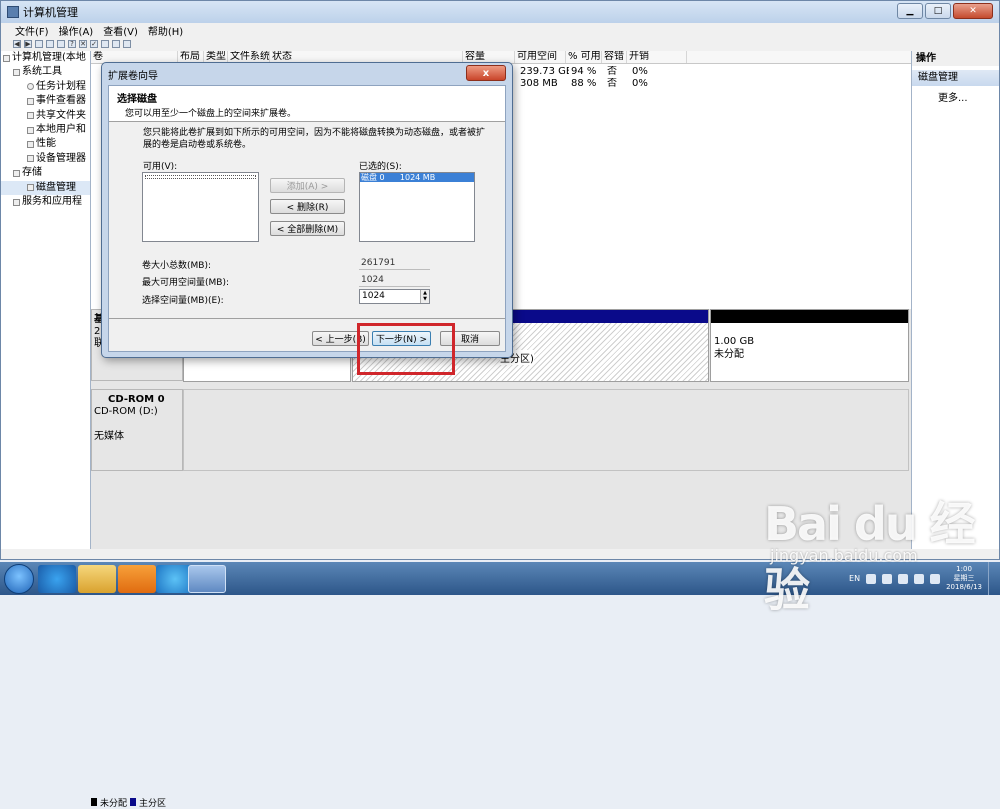  I want to click on tree-item-local-users: 本地用户和, so click(45, 130).